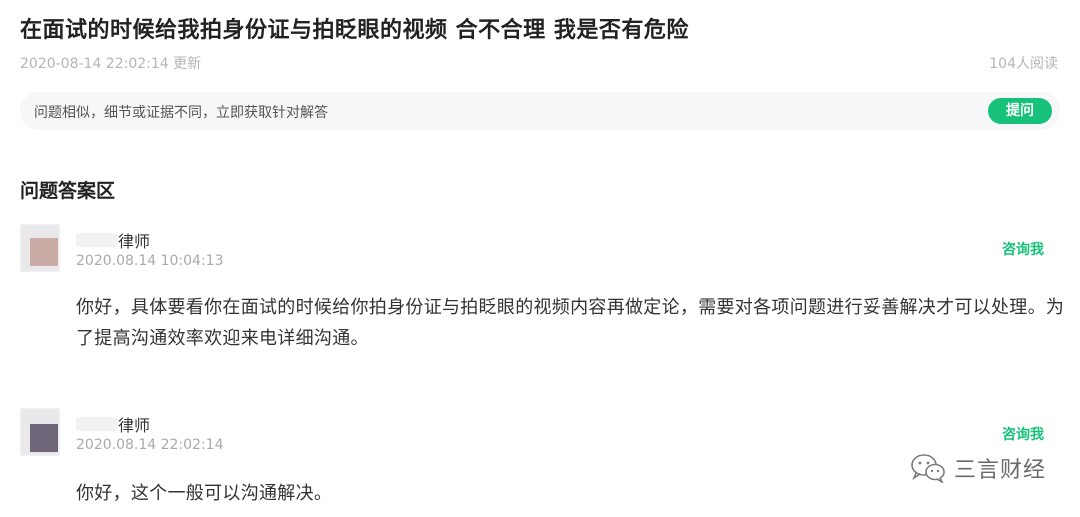 Image resolution: width=1080 pixels, height=517 pixels. Describe the element at coordinates (540, 111) in the screenshot. I see `ask-bar: 问题相似，细节或证据不同，立即获取针对解答 提问` at that location.